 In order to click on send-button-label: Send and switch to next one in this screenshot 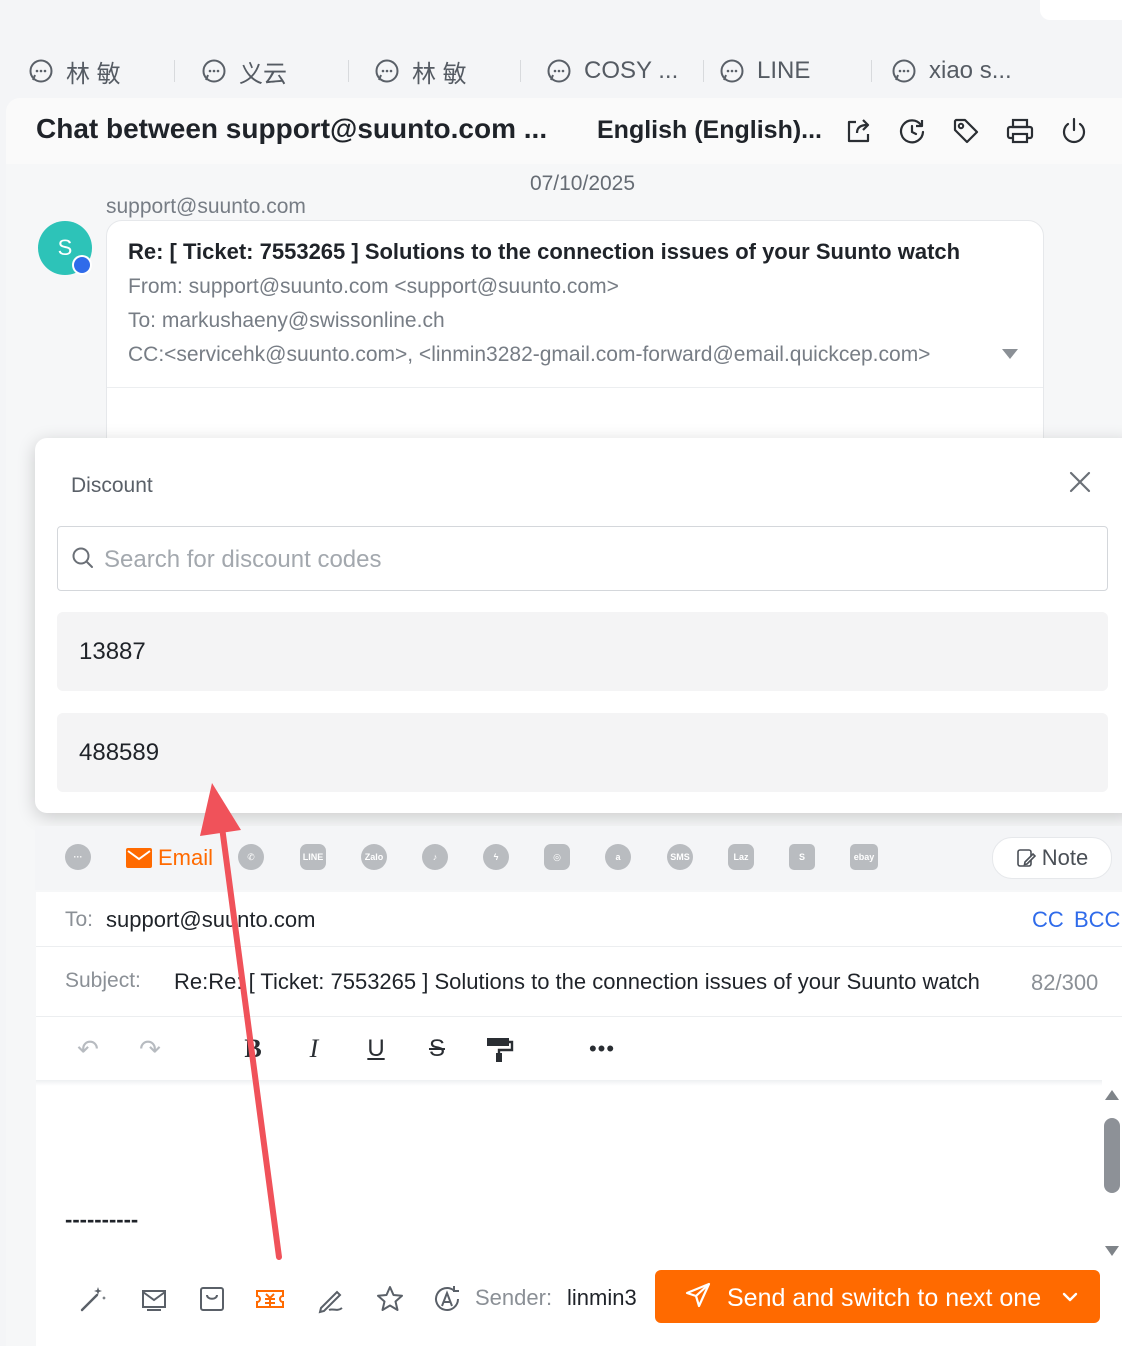, I will do `click(884, 1298)`.